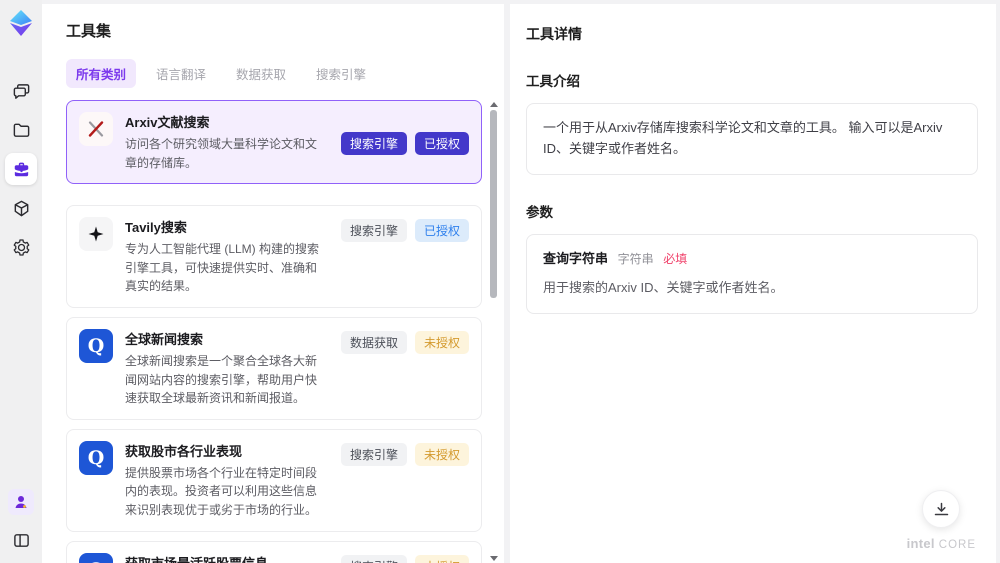 The height and width of the screenshot is (563, 1000). I want to click on app-logo-icon, so click(21, 23).